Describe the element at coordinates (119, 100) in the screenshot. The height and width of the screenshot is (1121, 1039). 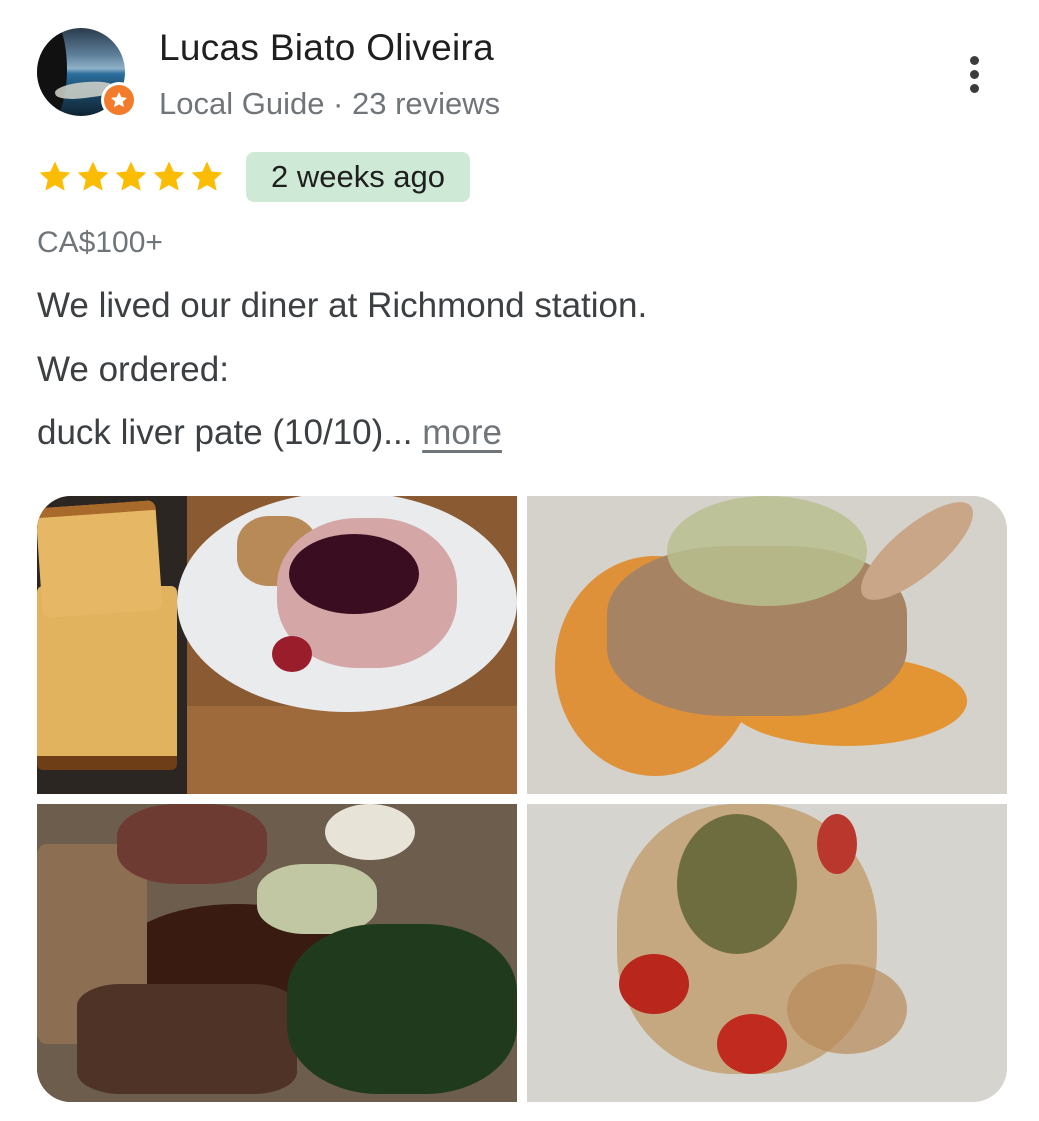
I see `local-guide-badge-icon` at that location.